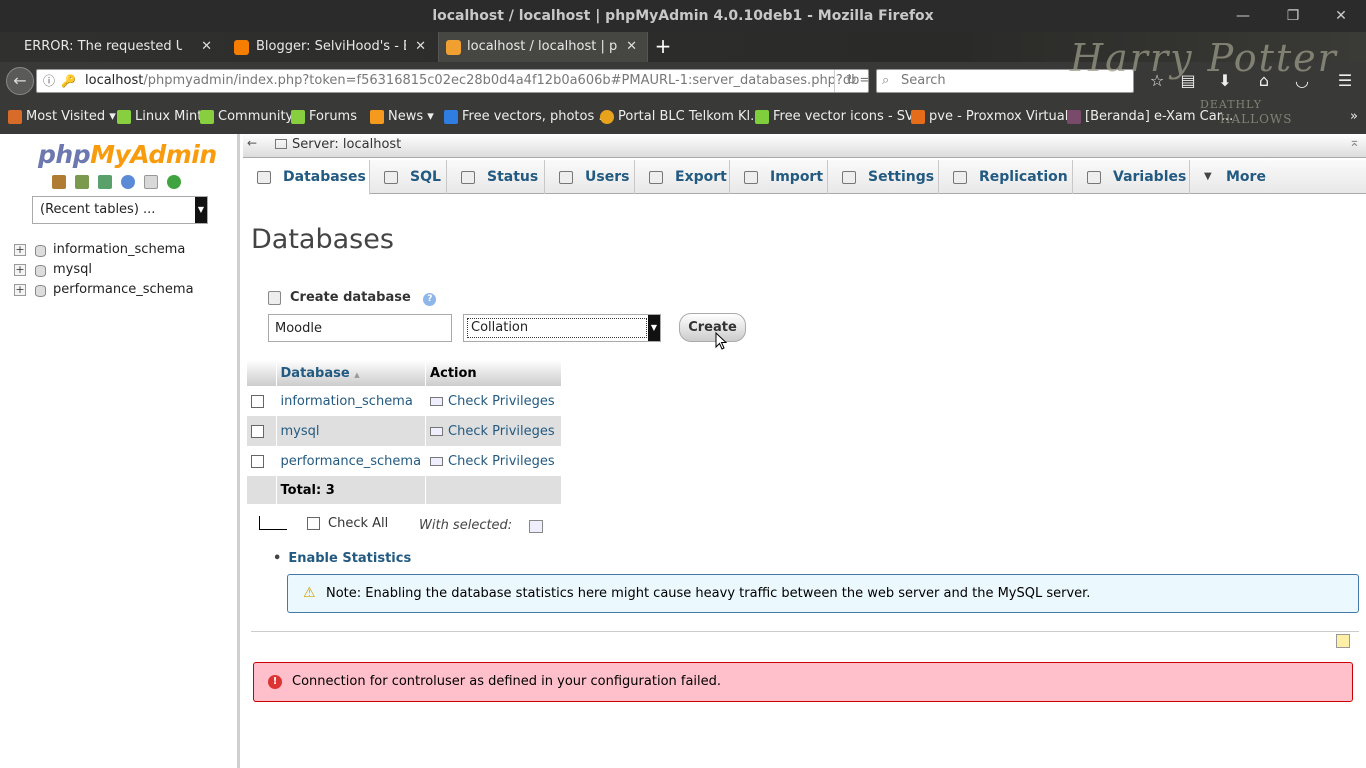 The image size is (1366, 768). I want to click on exit-icon, so click(82, 181).